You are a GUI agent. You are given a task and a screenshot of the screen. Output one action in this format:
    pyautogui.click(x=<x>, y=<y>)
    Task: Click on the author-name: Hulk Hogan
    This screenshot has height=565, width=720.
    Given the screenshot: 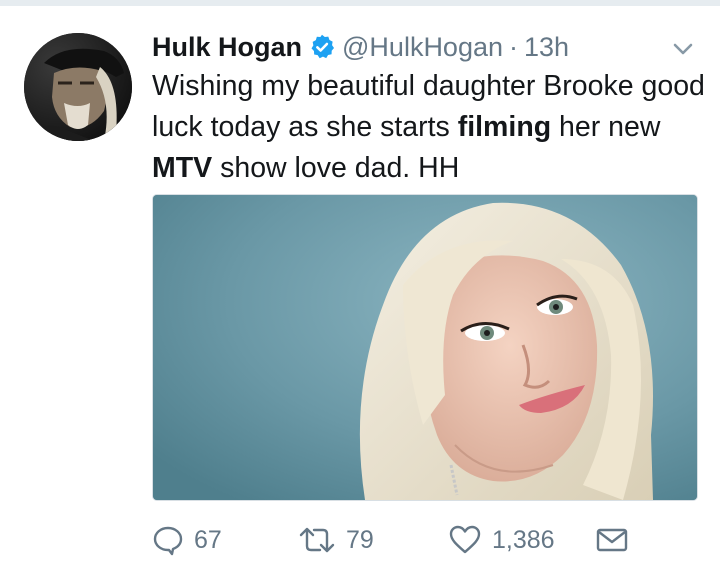 What is the action you would take?
    pyautogui.click(x=227, y=47)
    